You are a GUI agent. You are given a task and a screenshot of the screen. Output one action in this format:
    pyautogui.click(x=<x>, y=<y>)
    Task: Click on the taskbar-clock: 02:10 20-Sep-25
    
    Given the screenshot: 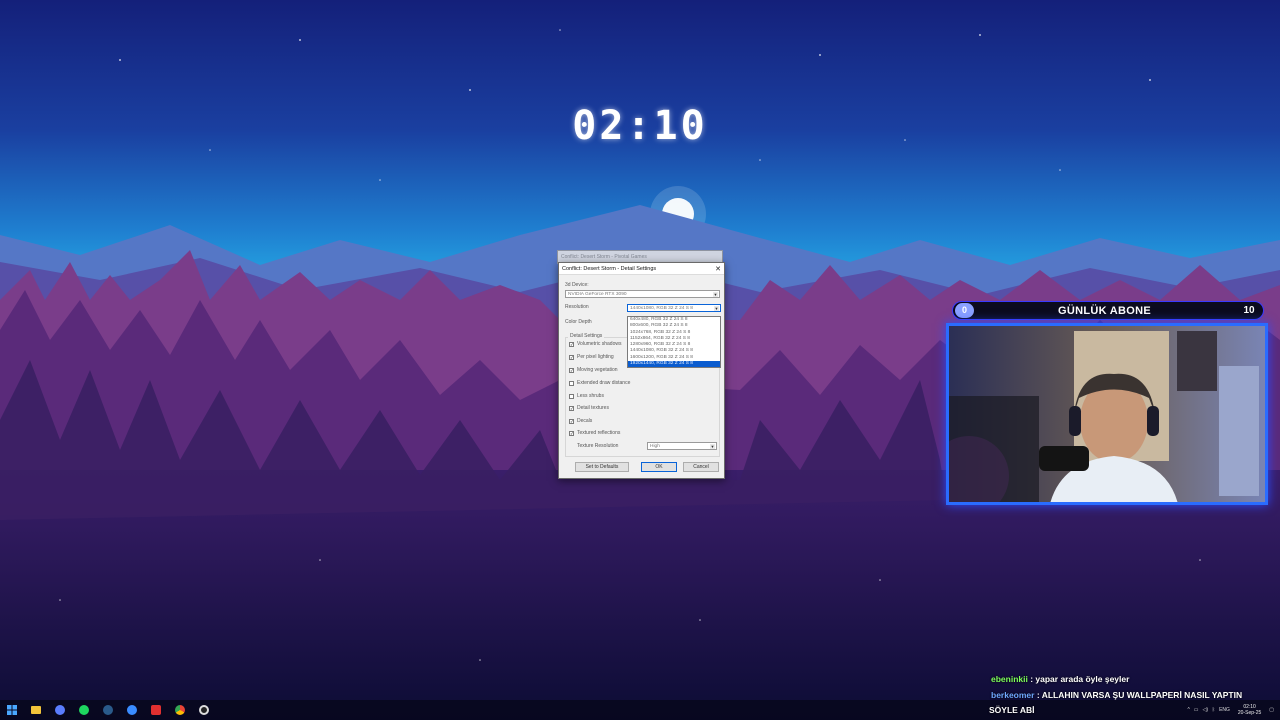 What is the action you would take?
    pyautogui.click(x=1249, y=710)
    